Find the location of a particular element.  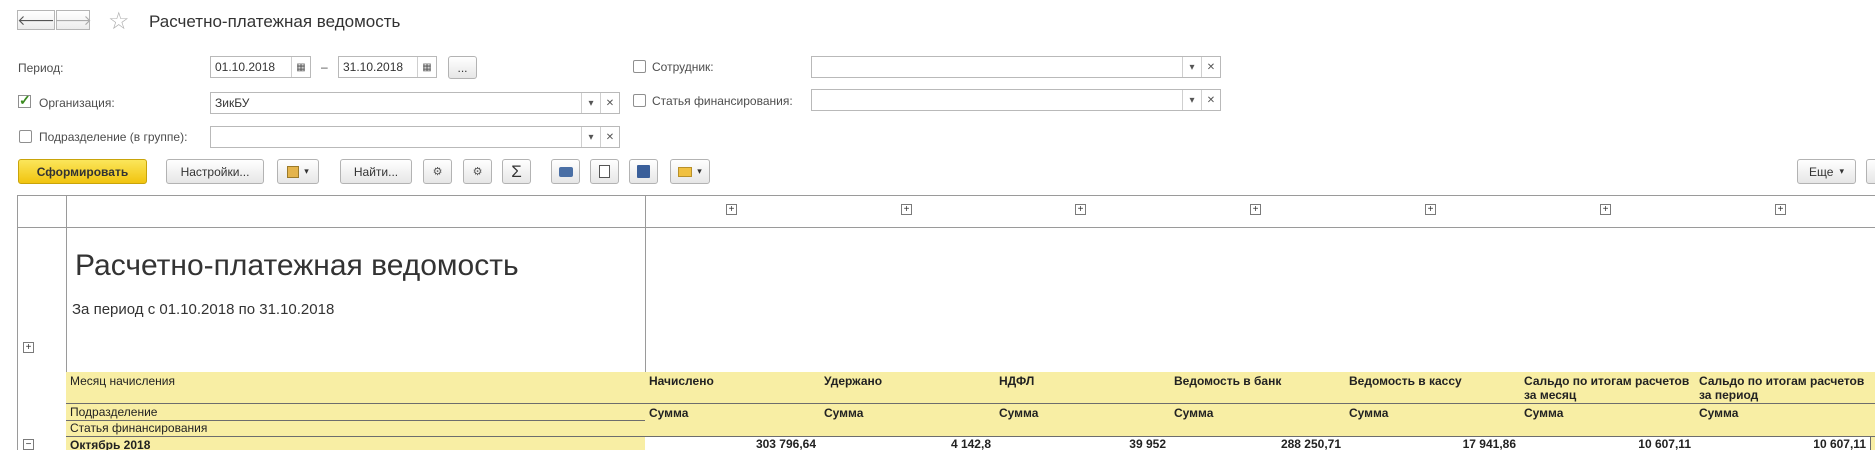

send-email-button: ▾ is located at coordinates (690, 171).